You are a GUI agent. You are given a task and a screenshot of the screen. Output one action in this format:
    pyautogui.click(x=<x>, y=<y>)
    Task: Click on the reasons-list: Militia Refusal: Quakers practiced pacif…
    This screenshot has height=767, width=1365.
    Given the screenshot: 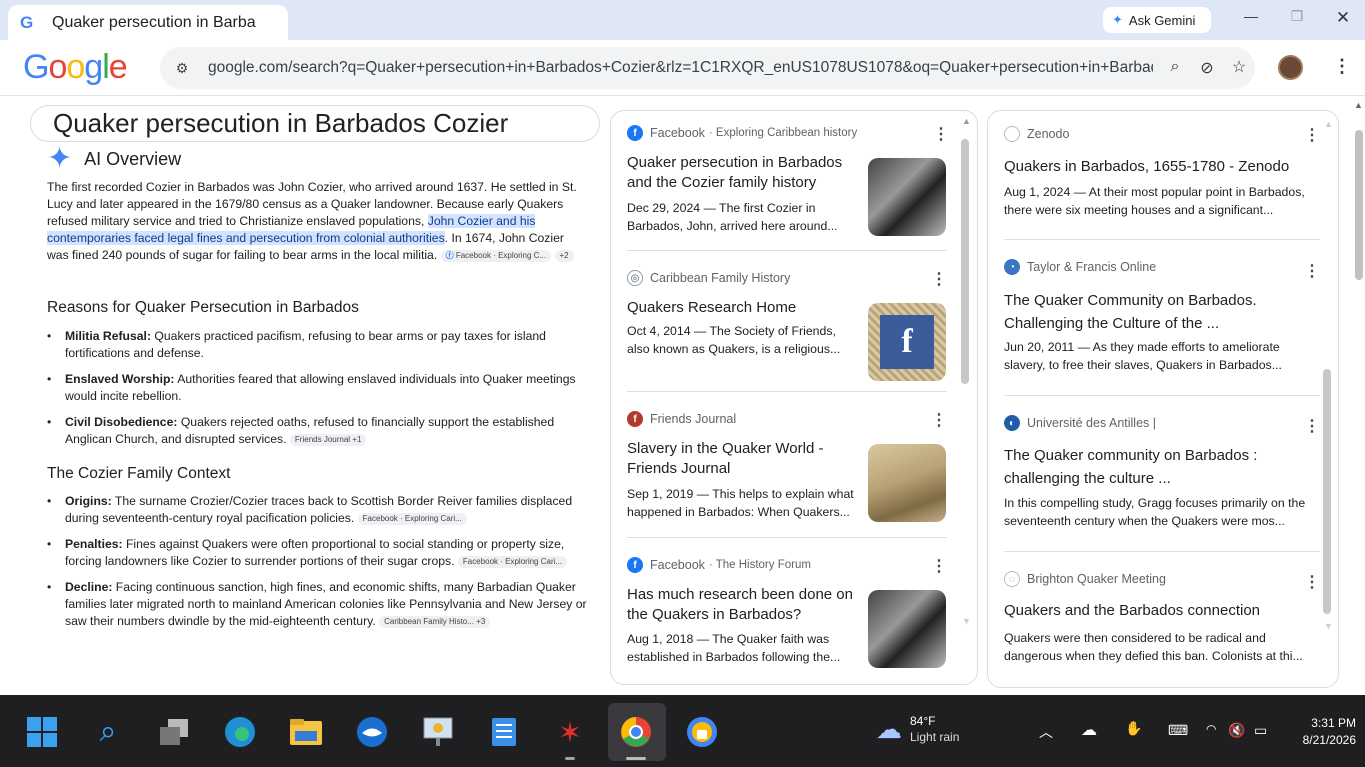 What is the action you would take?
    pyautogui.click(x=317, y=392)
    